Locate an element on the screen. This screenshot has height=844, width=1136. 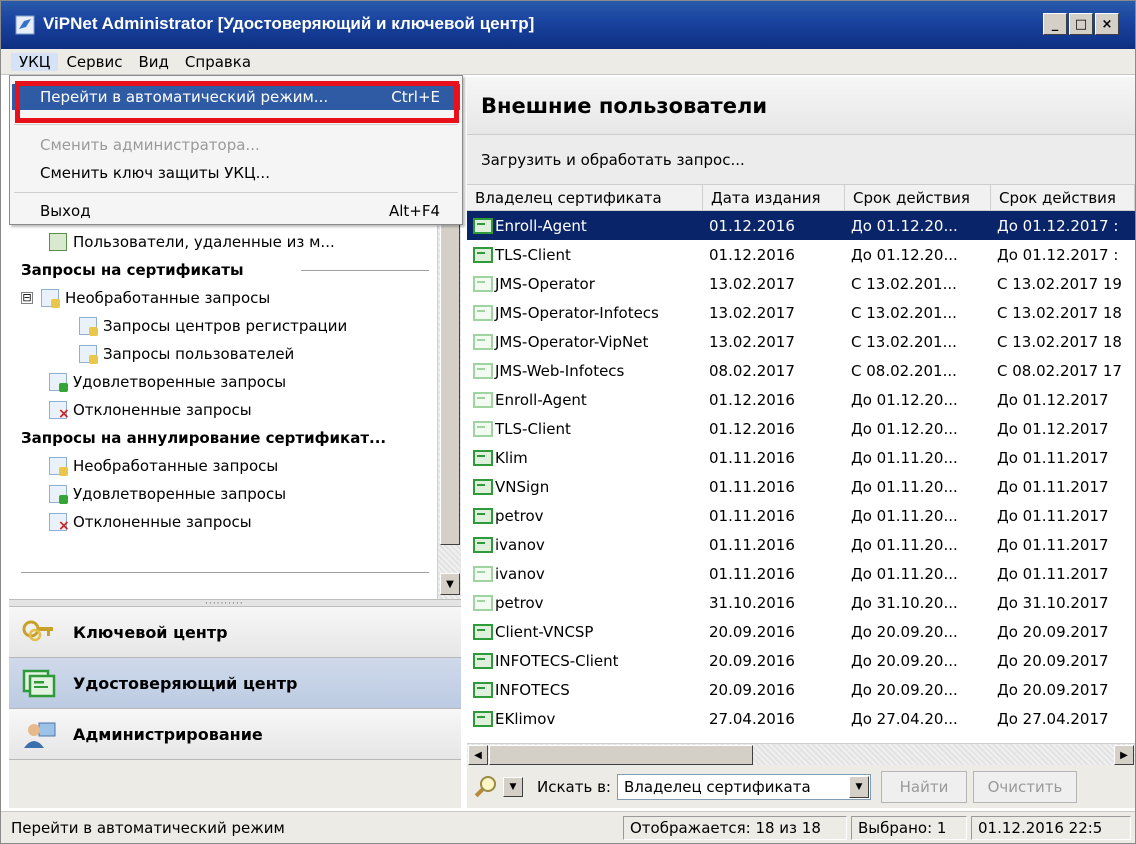
cell-owner: Klim is located at coordinates (585, 457).